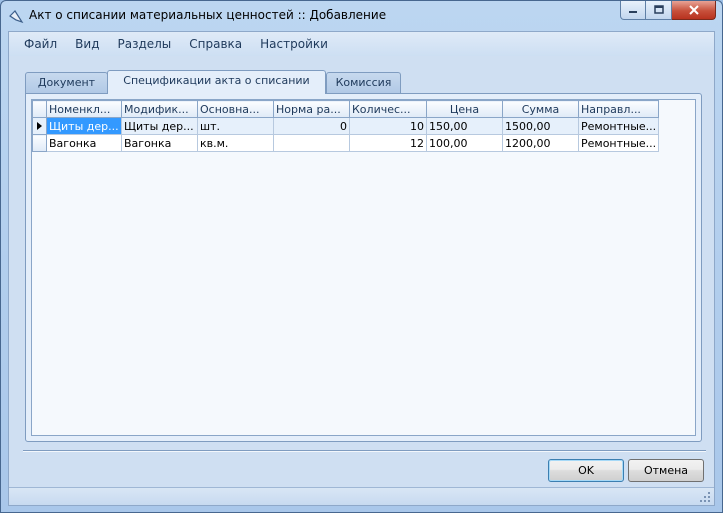  I want to click on size-grip-icon, so click(705, 497).